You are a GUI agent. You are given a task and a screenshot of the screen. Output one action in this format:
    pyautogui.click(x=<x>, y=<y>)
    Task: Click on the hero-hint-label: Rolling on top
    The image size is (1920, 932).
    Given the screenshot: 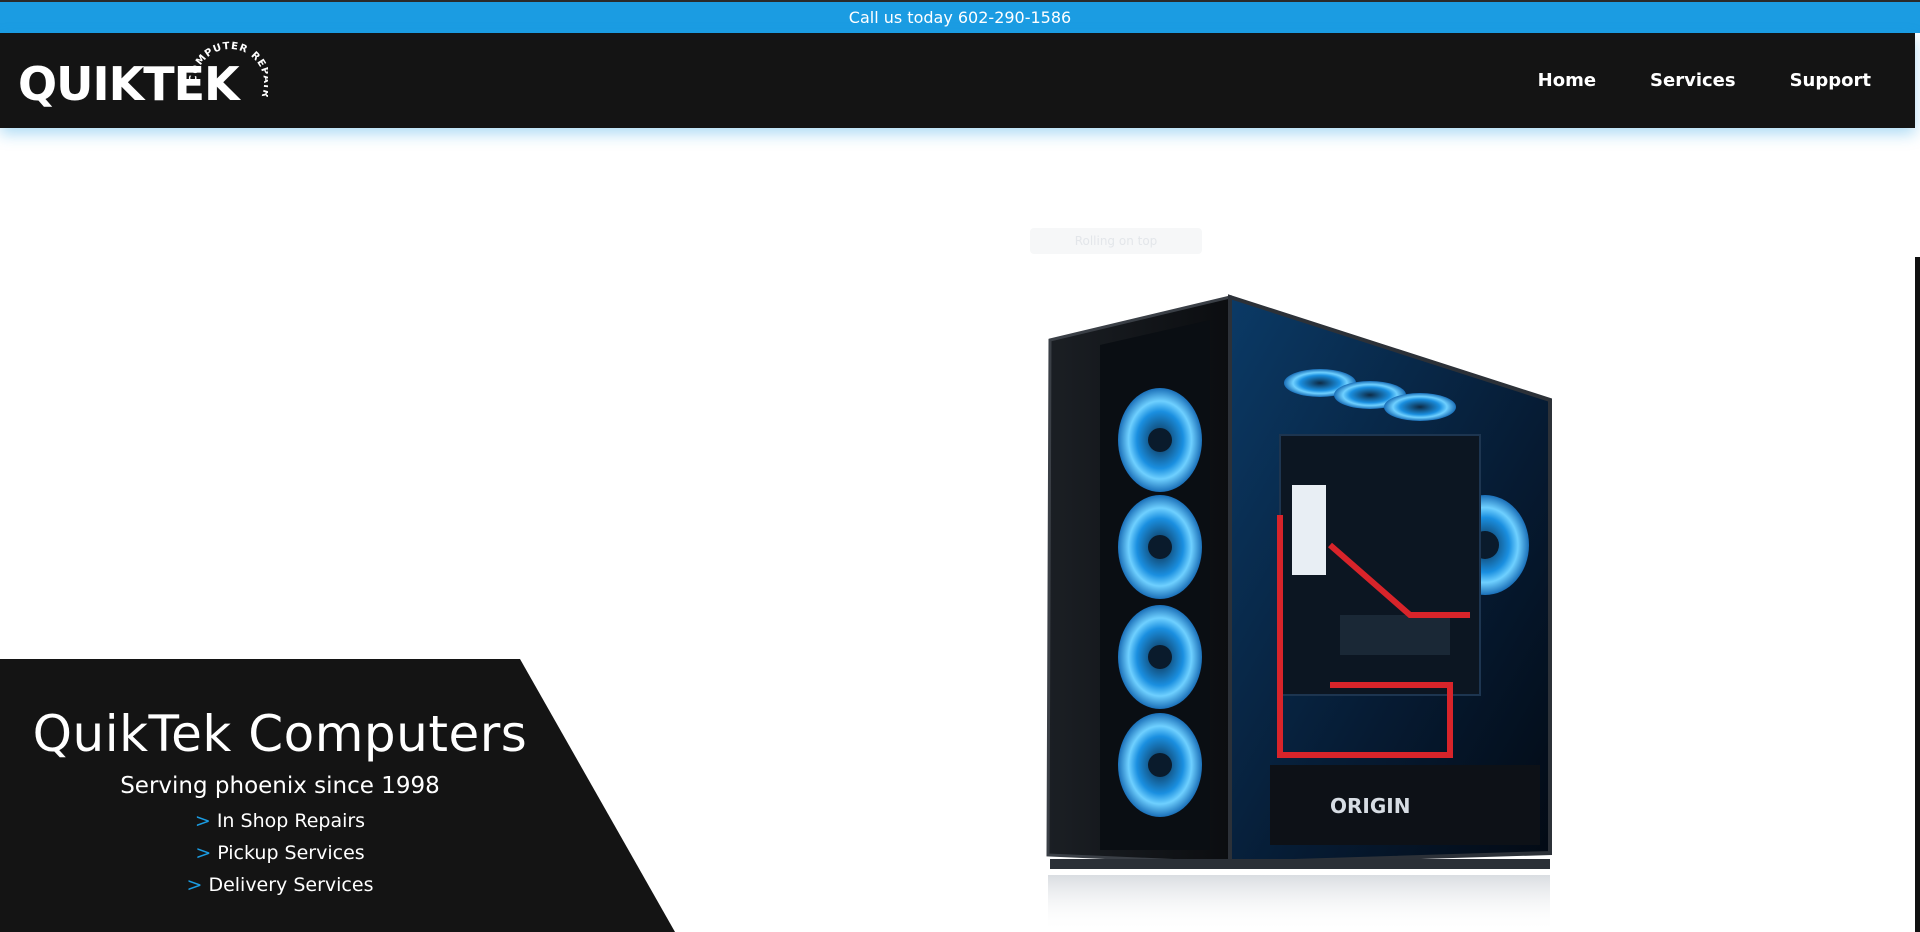 What is the action you would take?
    pyautogui.click(x=1116, y=241)
    